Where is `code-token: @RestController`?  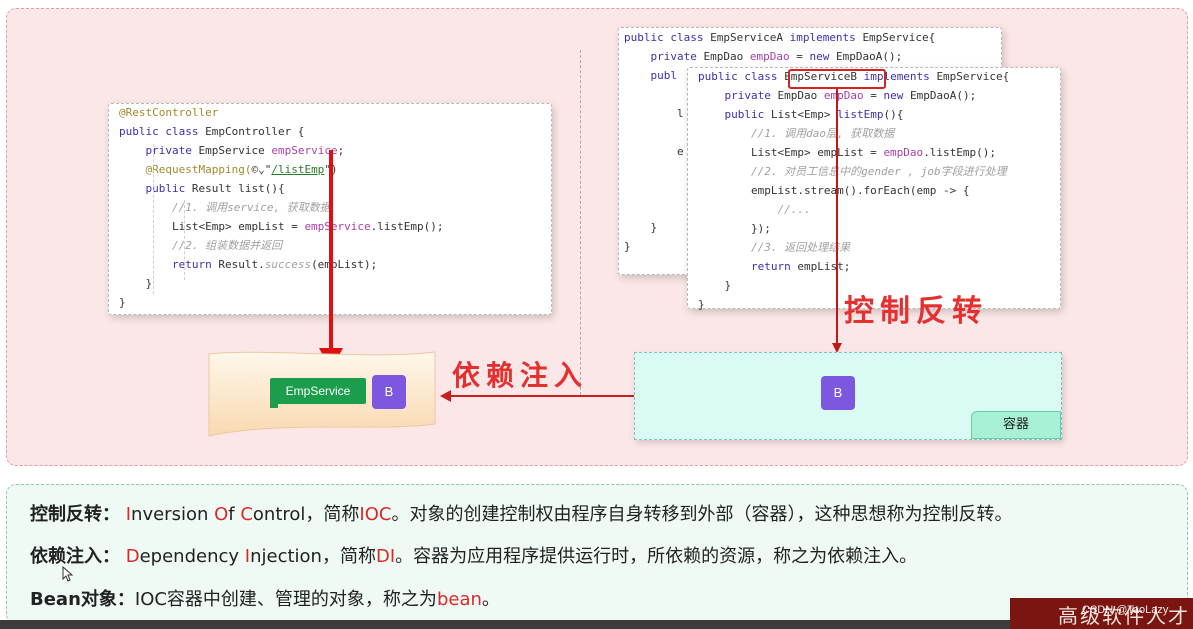
code-token: @RestController is located at coordinates (169, 112).